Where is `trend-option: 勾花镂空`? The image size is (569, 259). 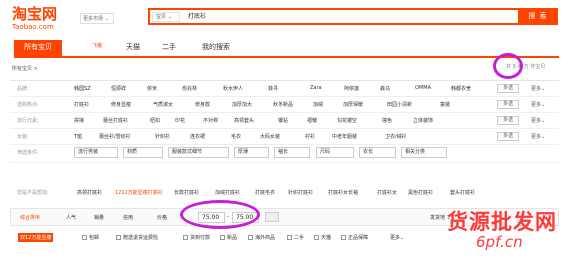 trend-option: 勾花镂空 is located at coordinates (347, 120).